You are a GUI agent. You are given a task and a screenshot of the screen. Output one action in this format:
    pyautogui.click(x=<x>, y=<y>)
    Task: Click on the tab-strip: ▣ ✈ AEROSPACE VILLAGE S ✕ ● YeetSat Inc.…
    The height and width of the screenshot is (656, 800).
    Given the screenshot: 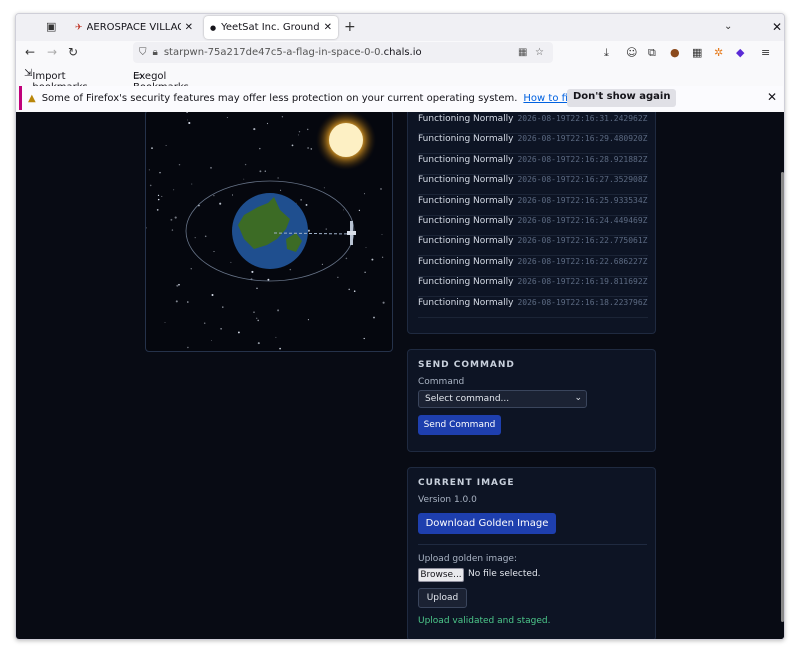 What is the action you would take?
    pyautogui.click(x=400, y=27)
    